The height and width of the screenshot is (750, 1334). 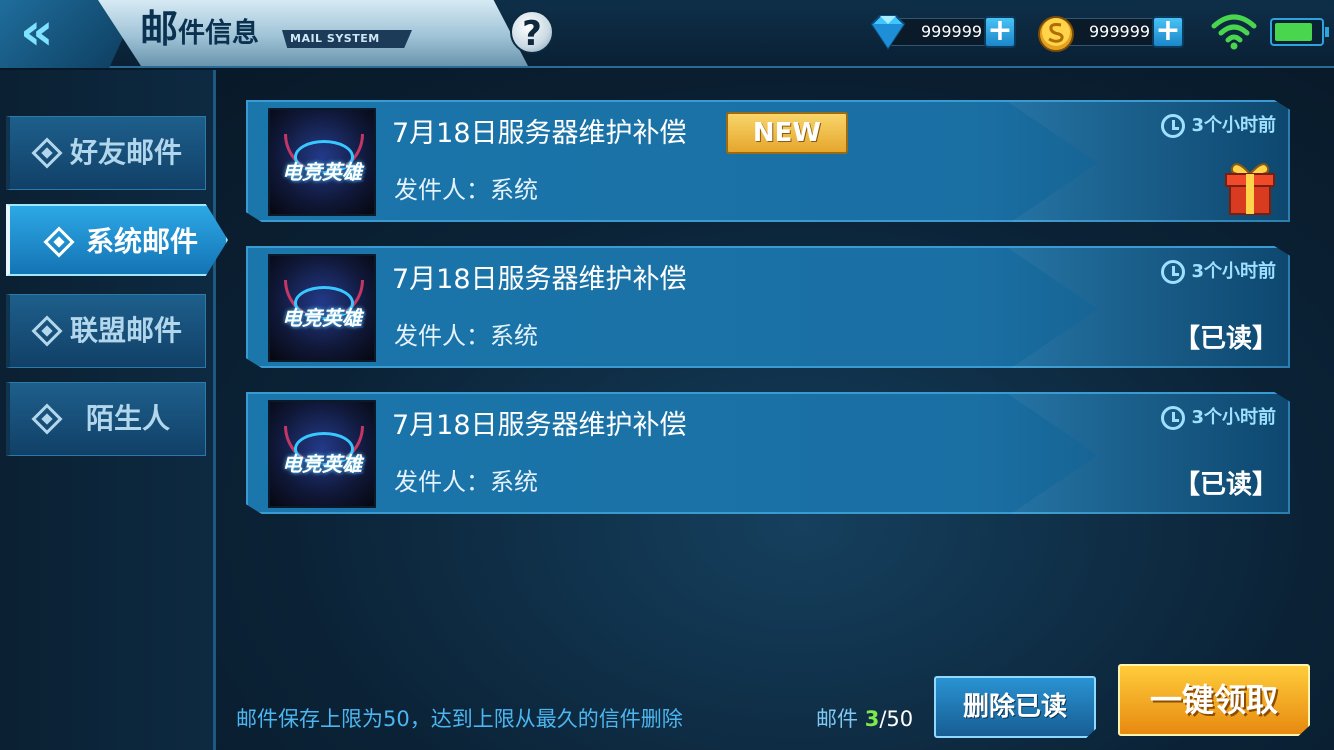 I want to click on battery-icon, so click(x=1299, y=32).